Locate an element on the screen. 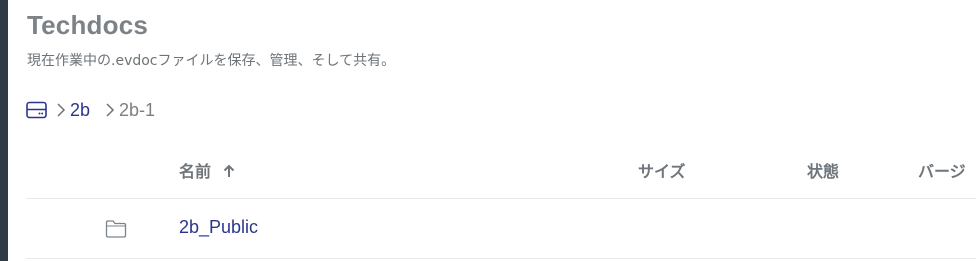 The image size is (976, 261). page-subtitle: 現在作業中の.evdocファイルを保存、管理、そして共有。 is located at coordinates (211, 61).